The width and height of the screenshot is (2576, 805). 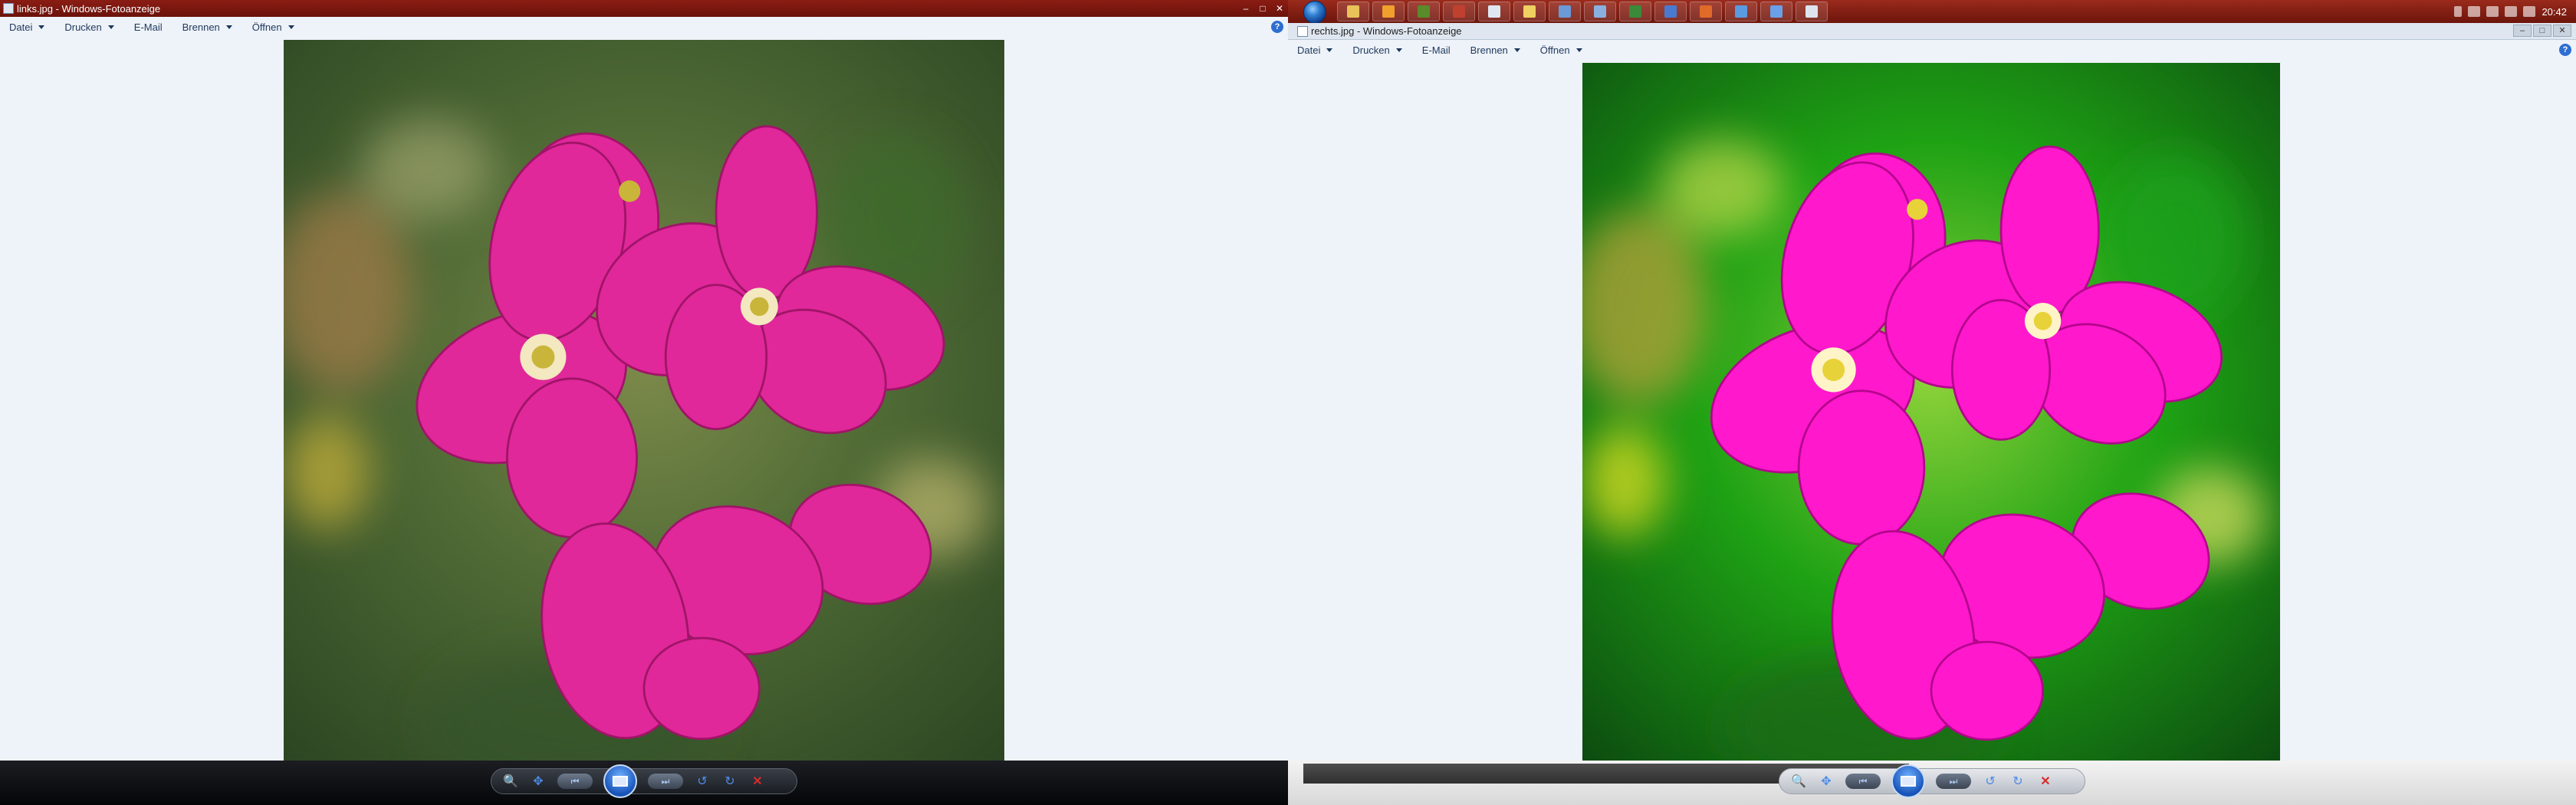 I want to click on volume-icon, so click(x=2529, y=11).